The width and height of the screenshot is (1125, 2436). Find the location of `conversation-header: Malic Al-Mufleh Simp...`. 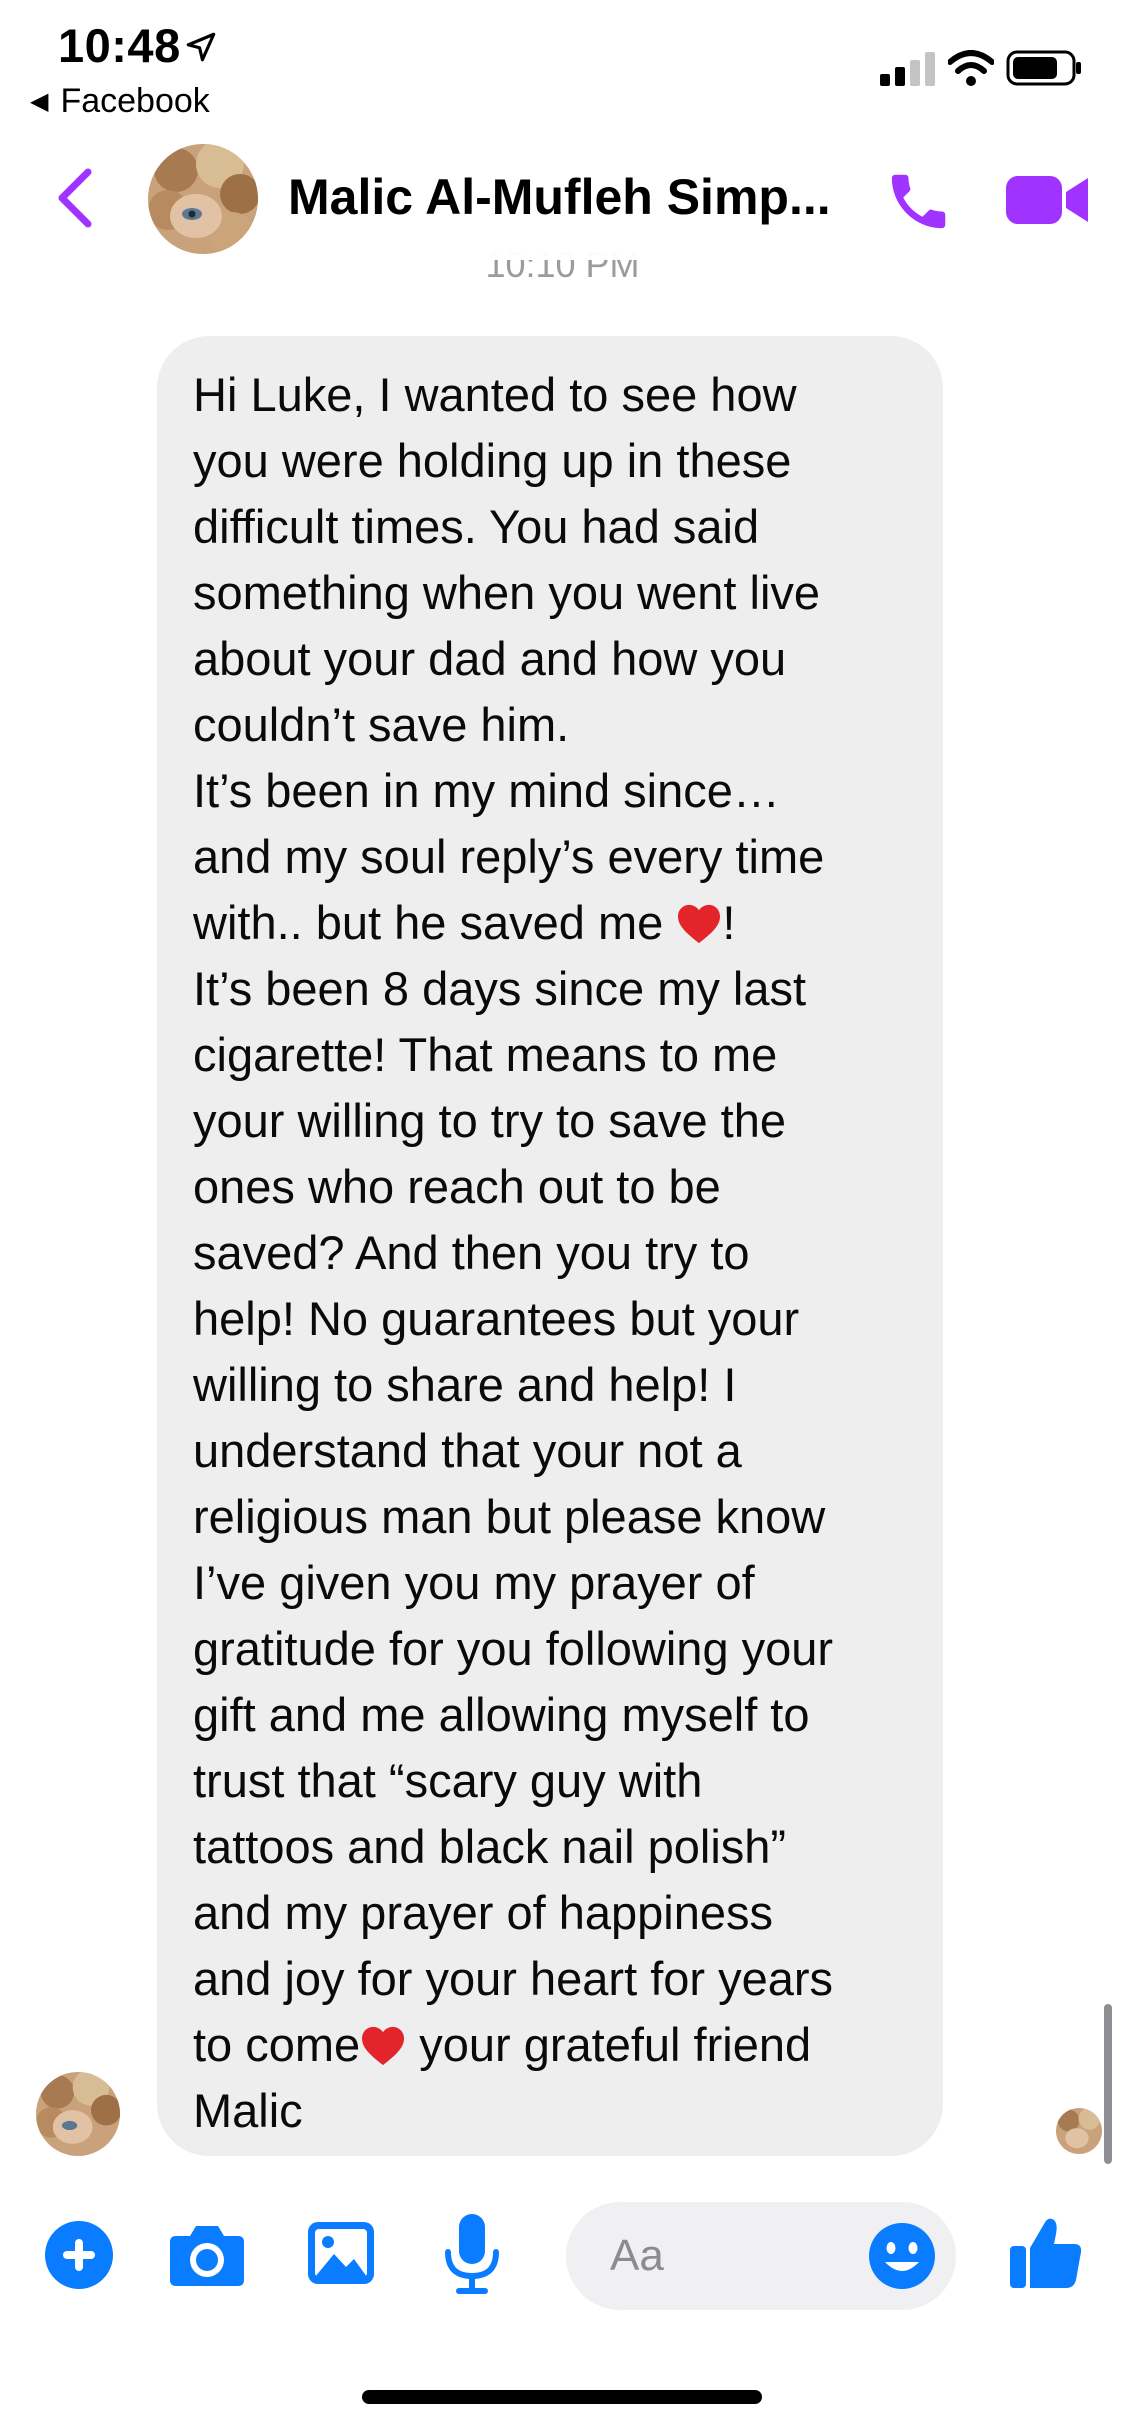

conversation-header: Malic Al-Mufleh Simp... is located at coordinates (562, 195).